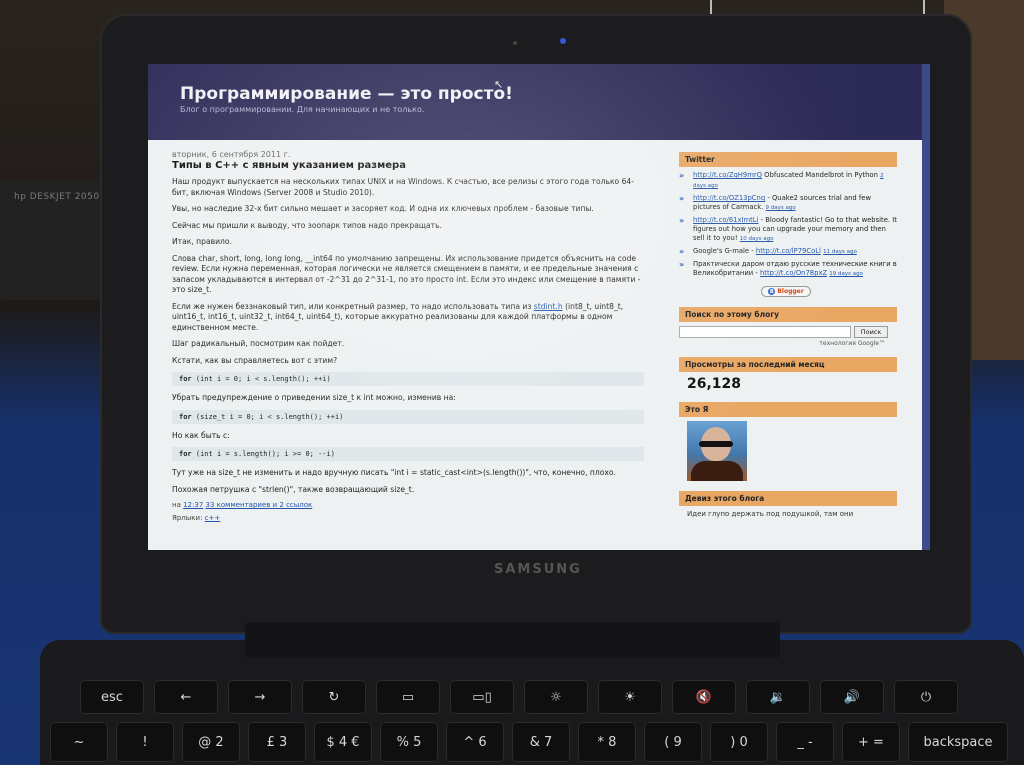 The width and height of the screenshot is (1024, 765). What do you see at coordinates (213, 518) in the screenshot?
I see `label-link: c++` at bounding box center [213, 518].